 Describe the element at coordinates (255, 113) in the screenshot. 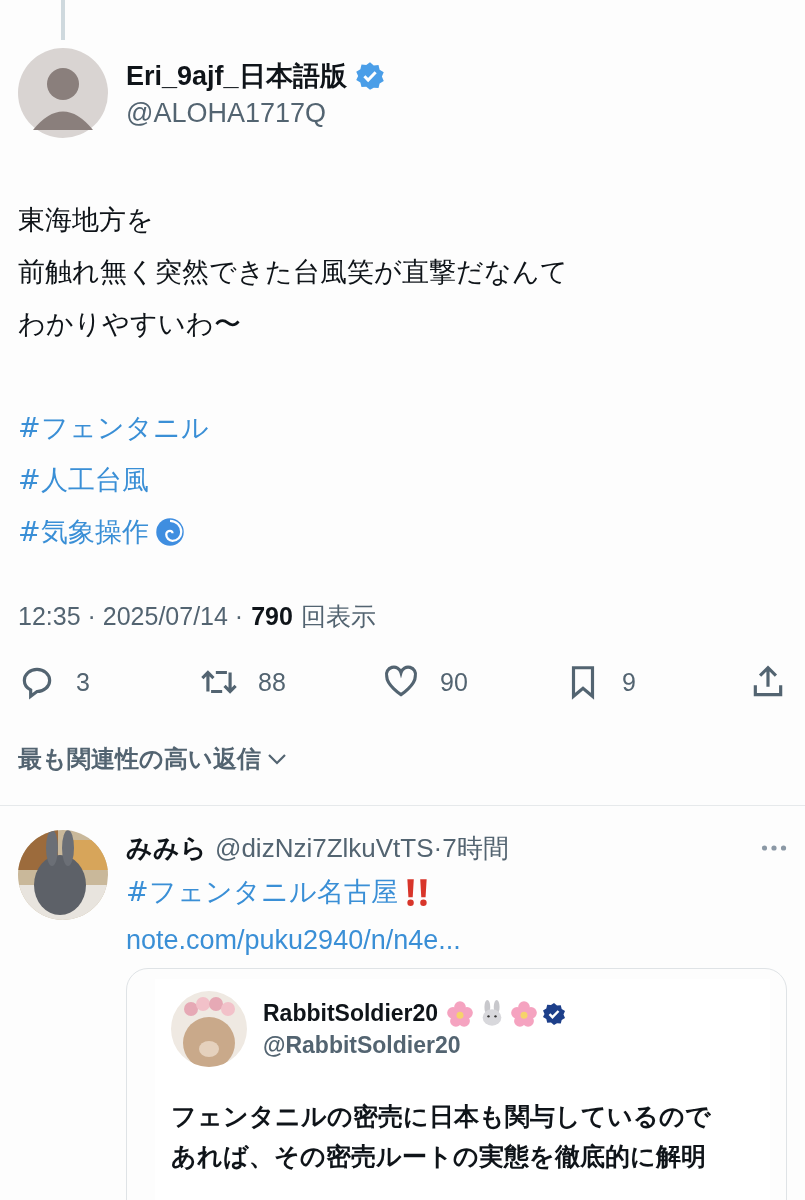

I see `author-handle: @ALOHA1717Q` at that location.